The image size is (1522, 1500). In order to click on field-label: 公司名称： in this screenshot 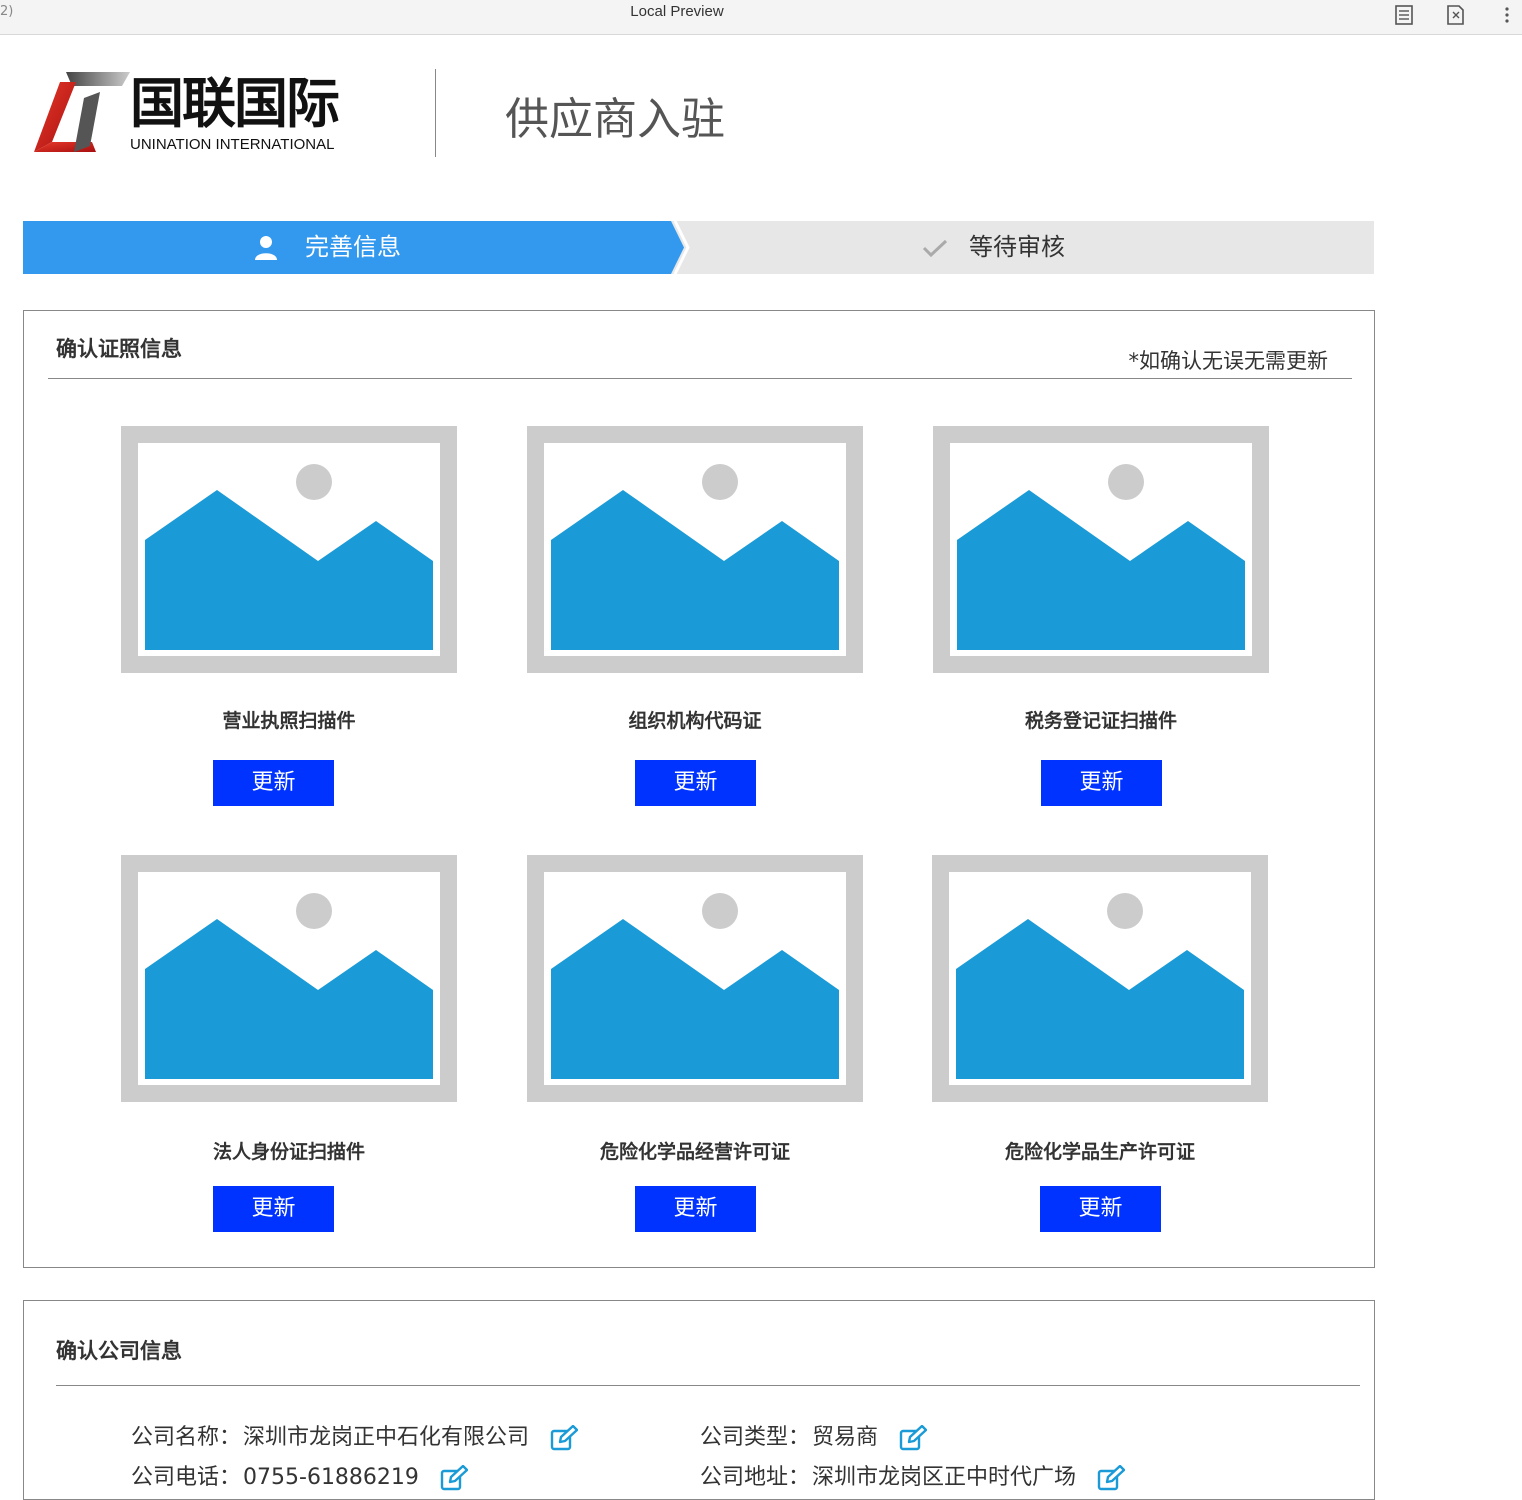, I will do `click(186, 1437)`.